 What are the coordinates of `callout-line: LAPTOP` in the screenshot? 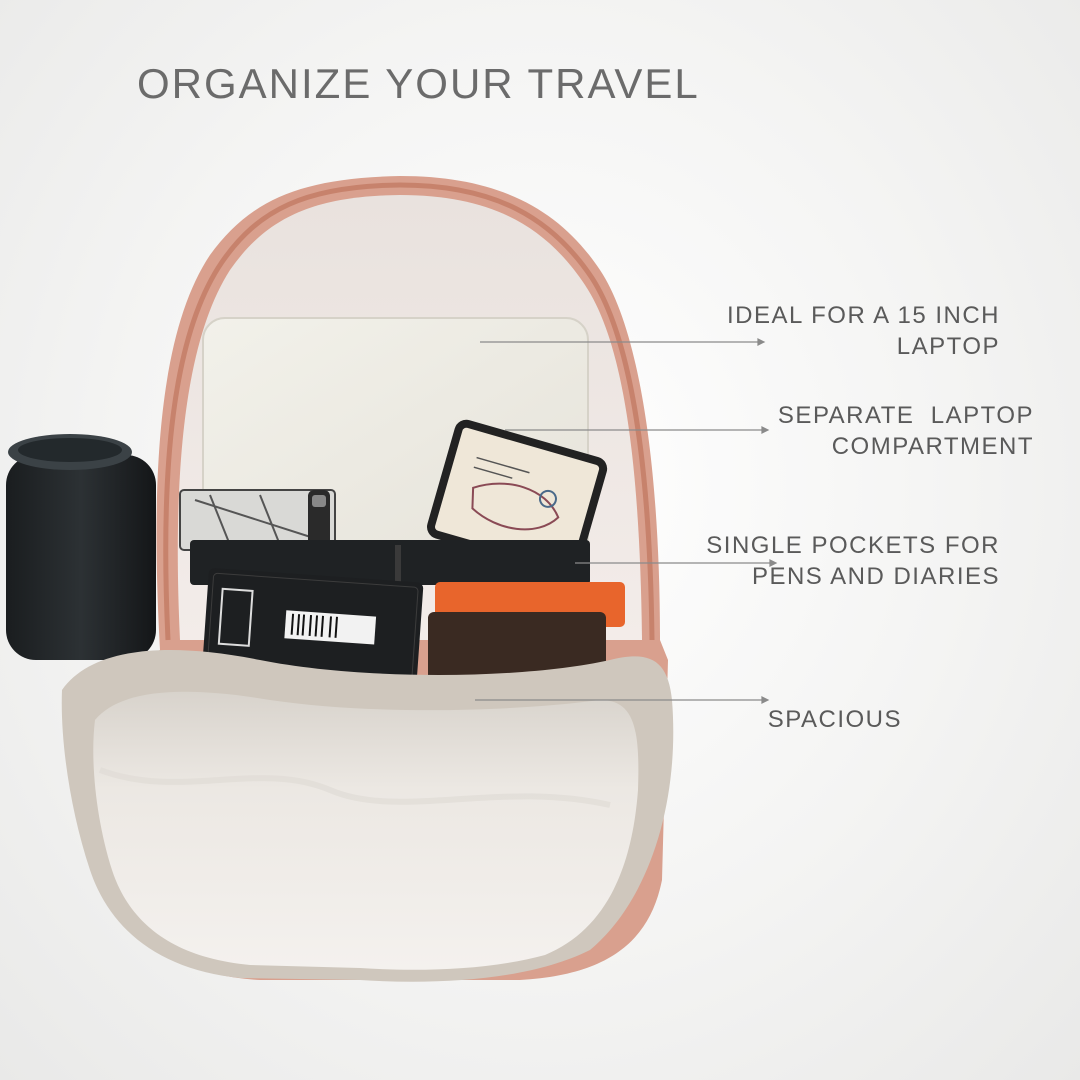 It's located at (948, 346).